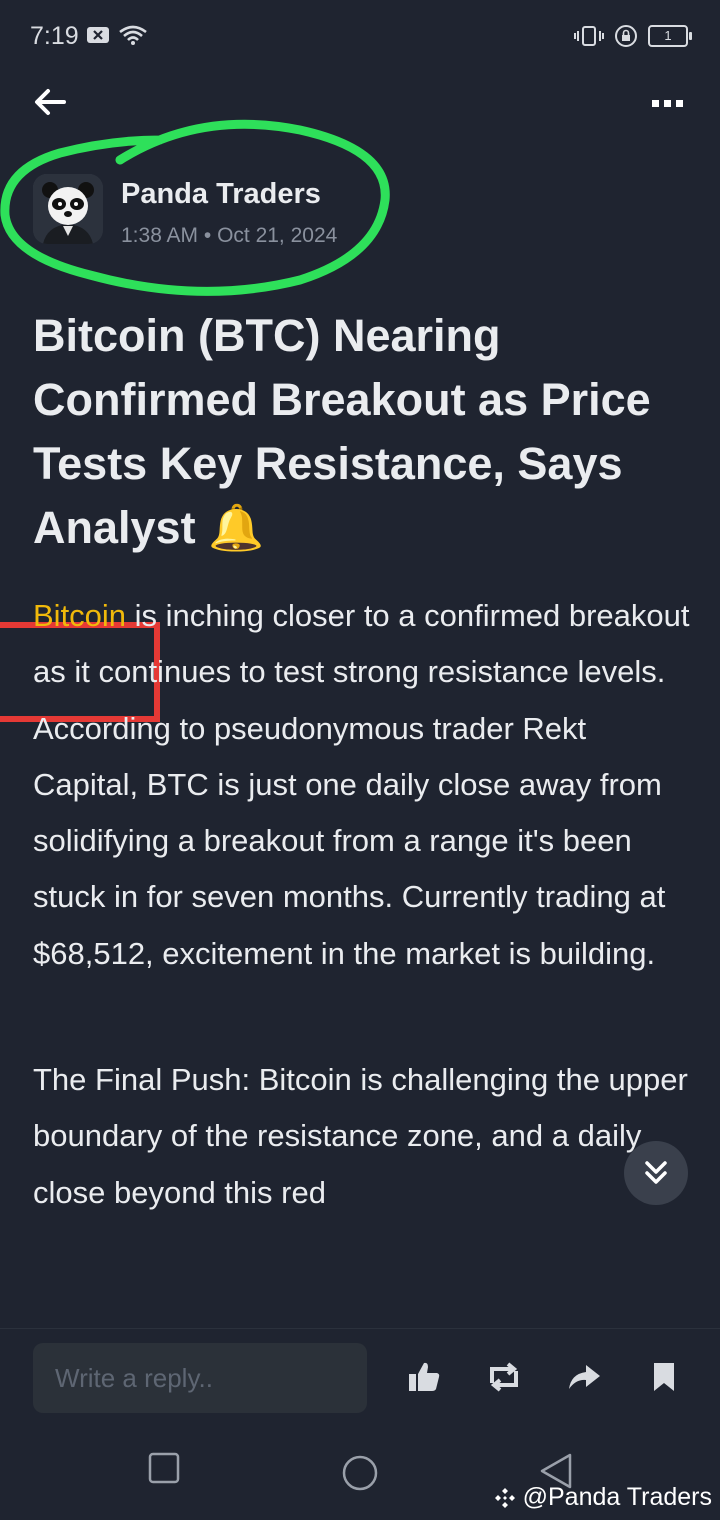 Image resolution: width=720 pixels, height=1520 pixels. Describe the element at coordinates (504, 1497) in the screenshot. I see `binance-logo-icon` at that location.